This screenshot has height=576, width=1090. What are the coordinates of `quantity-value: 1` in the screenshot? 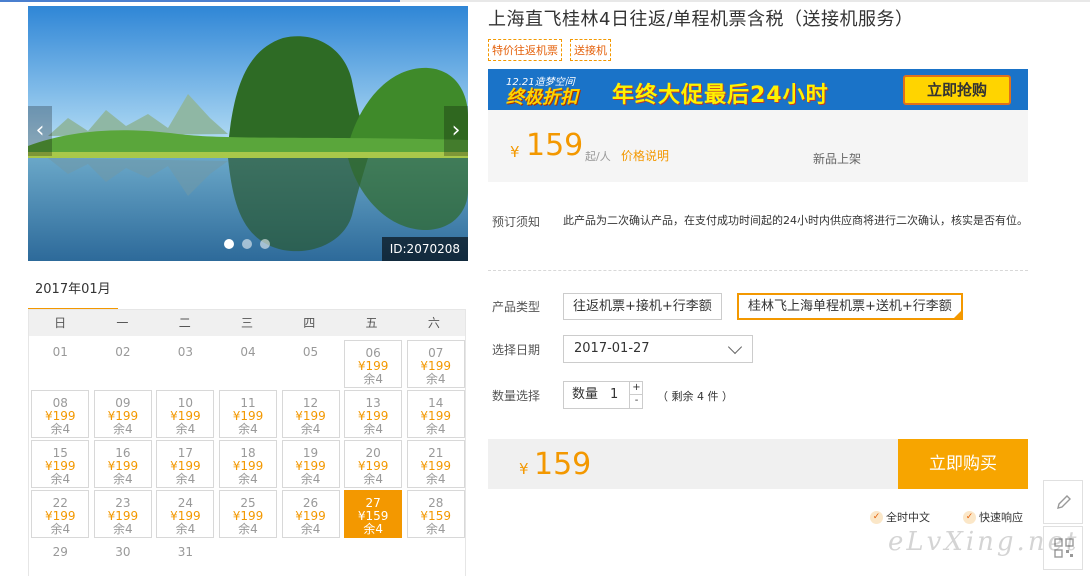 It's located at (614, 395).